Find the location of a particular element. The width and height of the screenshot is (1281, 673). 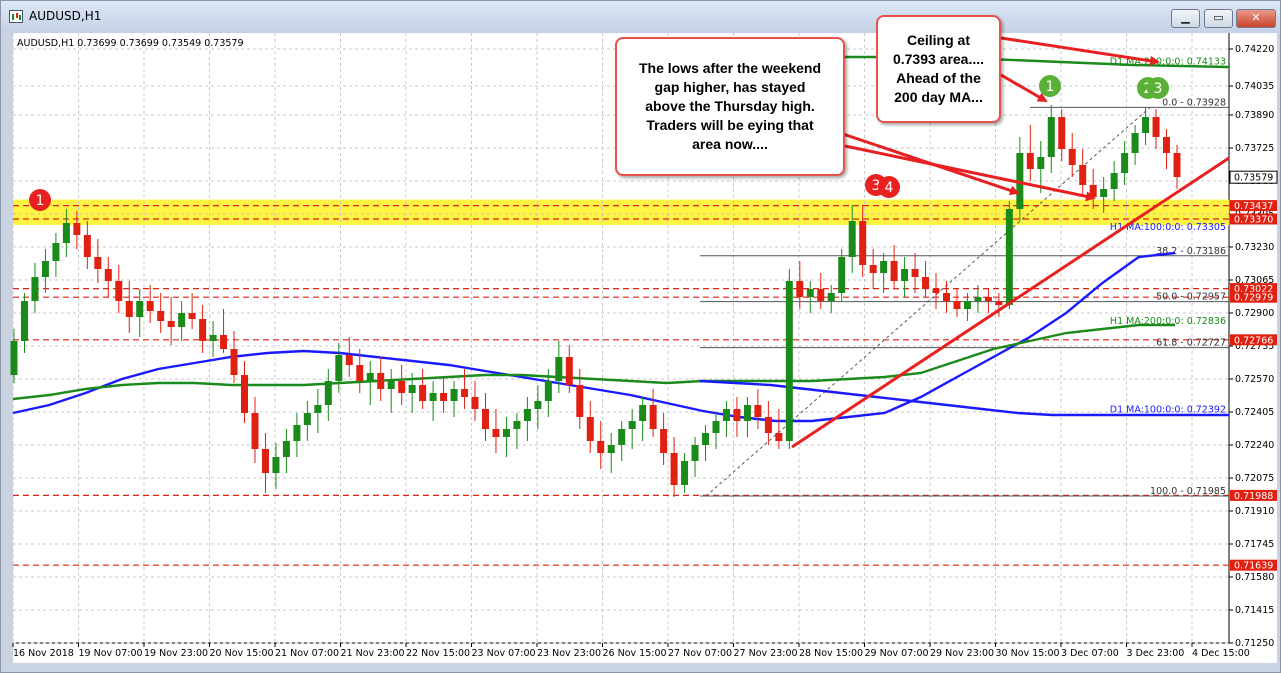

x-tick-label: 22 Nov 15:00 is located at coordinates (438, 653).